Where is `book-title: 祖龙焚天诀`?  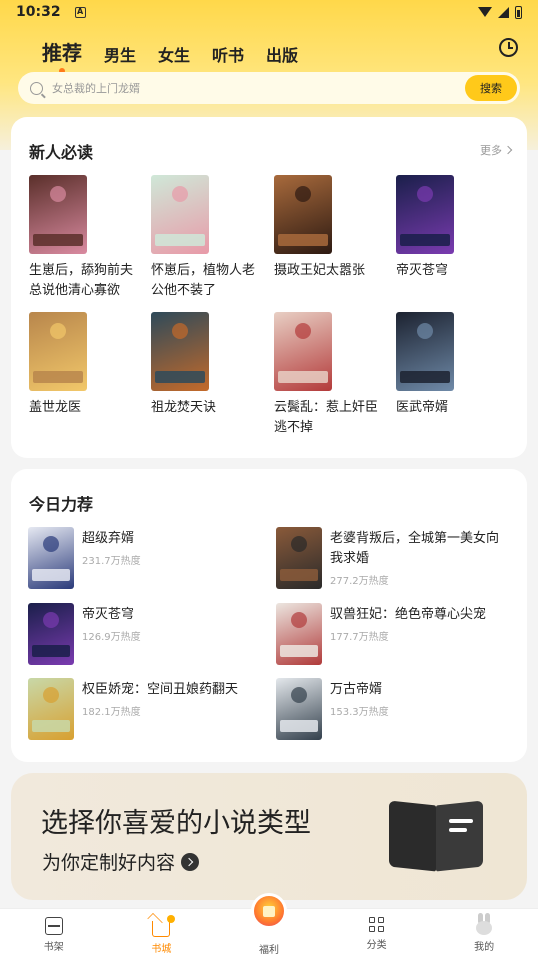
book-title: 祖龙焚天诀 is located at coordinates (203, 408).